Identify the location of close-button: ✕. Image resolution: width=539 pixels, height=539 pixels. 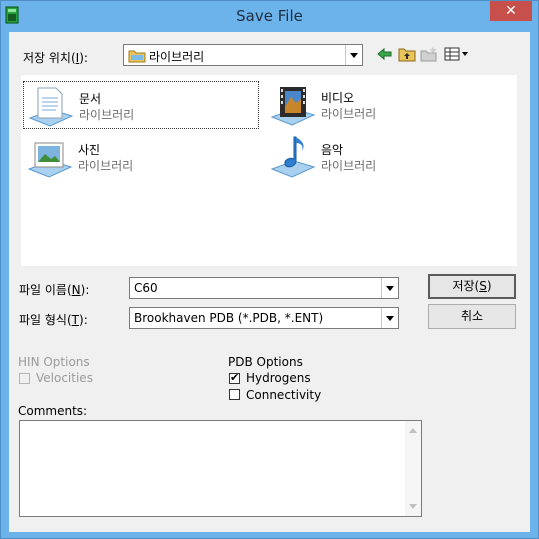
(511, 11).